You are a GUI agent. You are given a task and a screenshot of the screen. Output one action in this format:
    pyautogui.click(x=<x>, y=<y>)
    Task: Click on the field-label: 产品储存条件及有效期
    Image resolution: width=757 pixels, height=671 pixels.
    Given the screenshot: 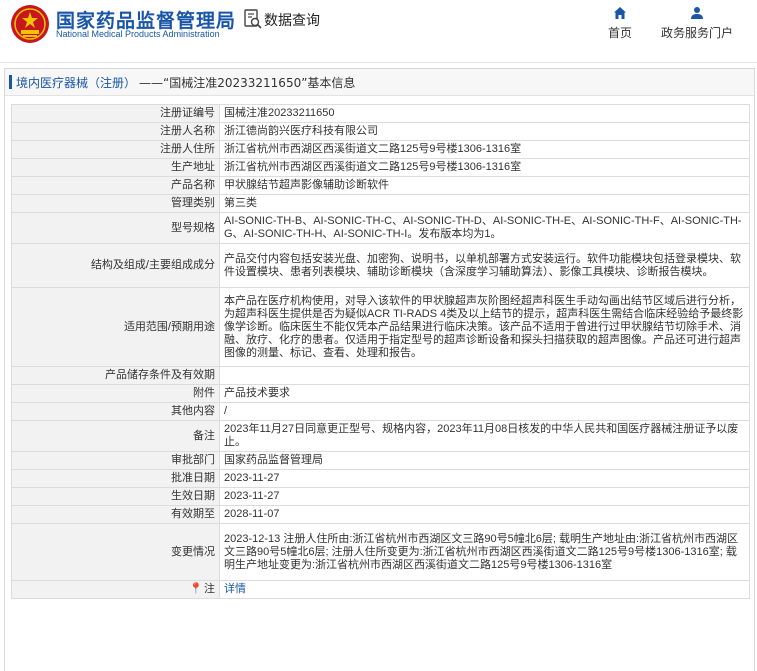 What is the action you would take?
    pyautogui.click(x=115, y=375)
    